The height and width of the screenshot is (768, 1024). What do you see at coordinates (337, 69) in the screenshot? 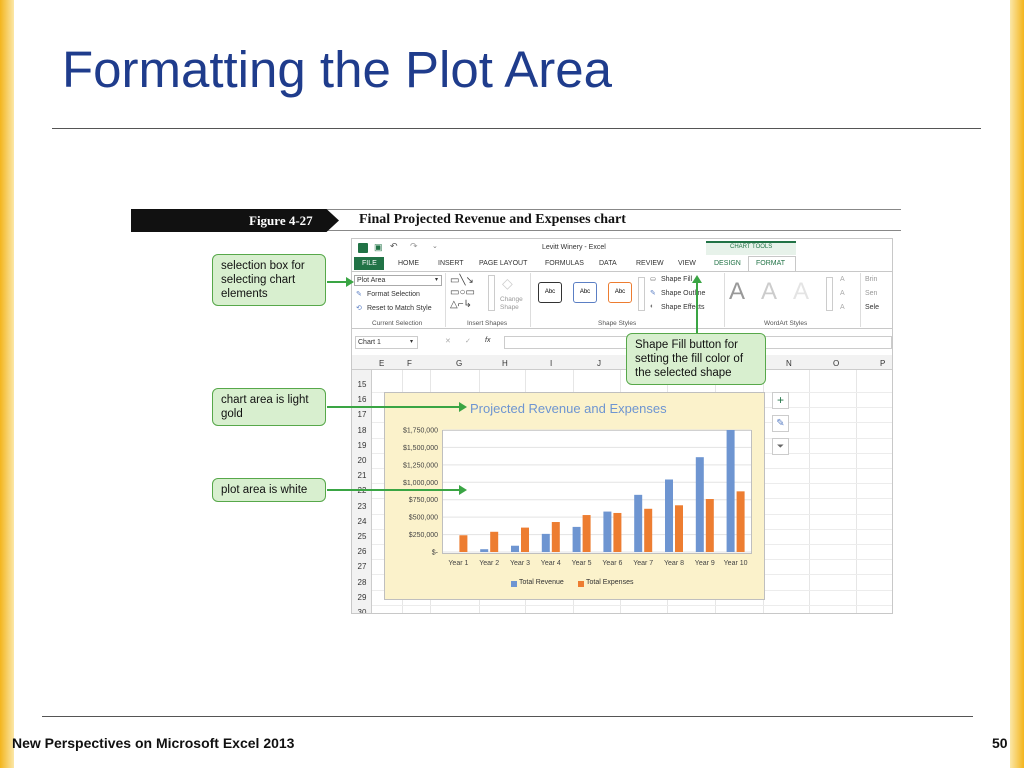
I see `slide-title: Formatting the Plot Area` at bounding box center [337, 69].